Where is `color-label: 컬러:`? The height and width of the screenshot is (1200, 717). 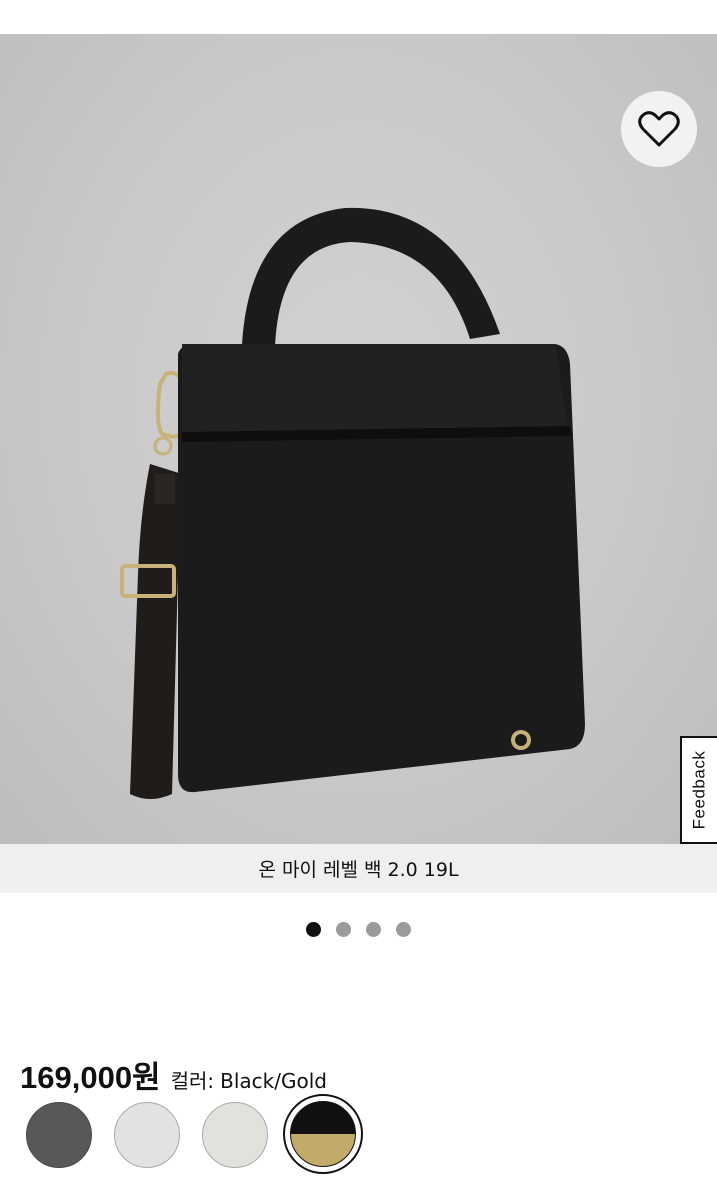
color-label: 컬러: is located at coordinates (192, 1081).